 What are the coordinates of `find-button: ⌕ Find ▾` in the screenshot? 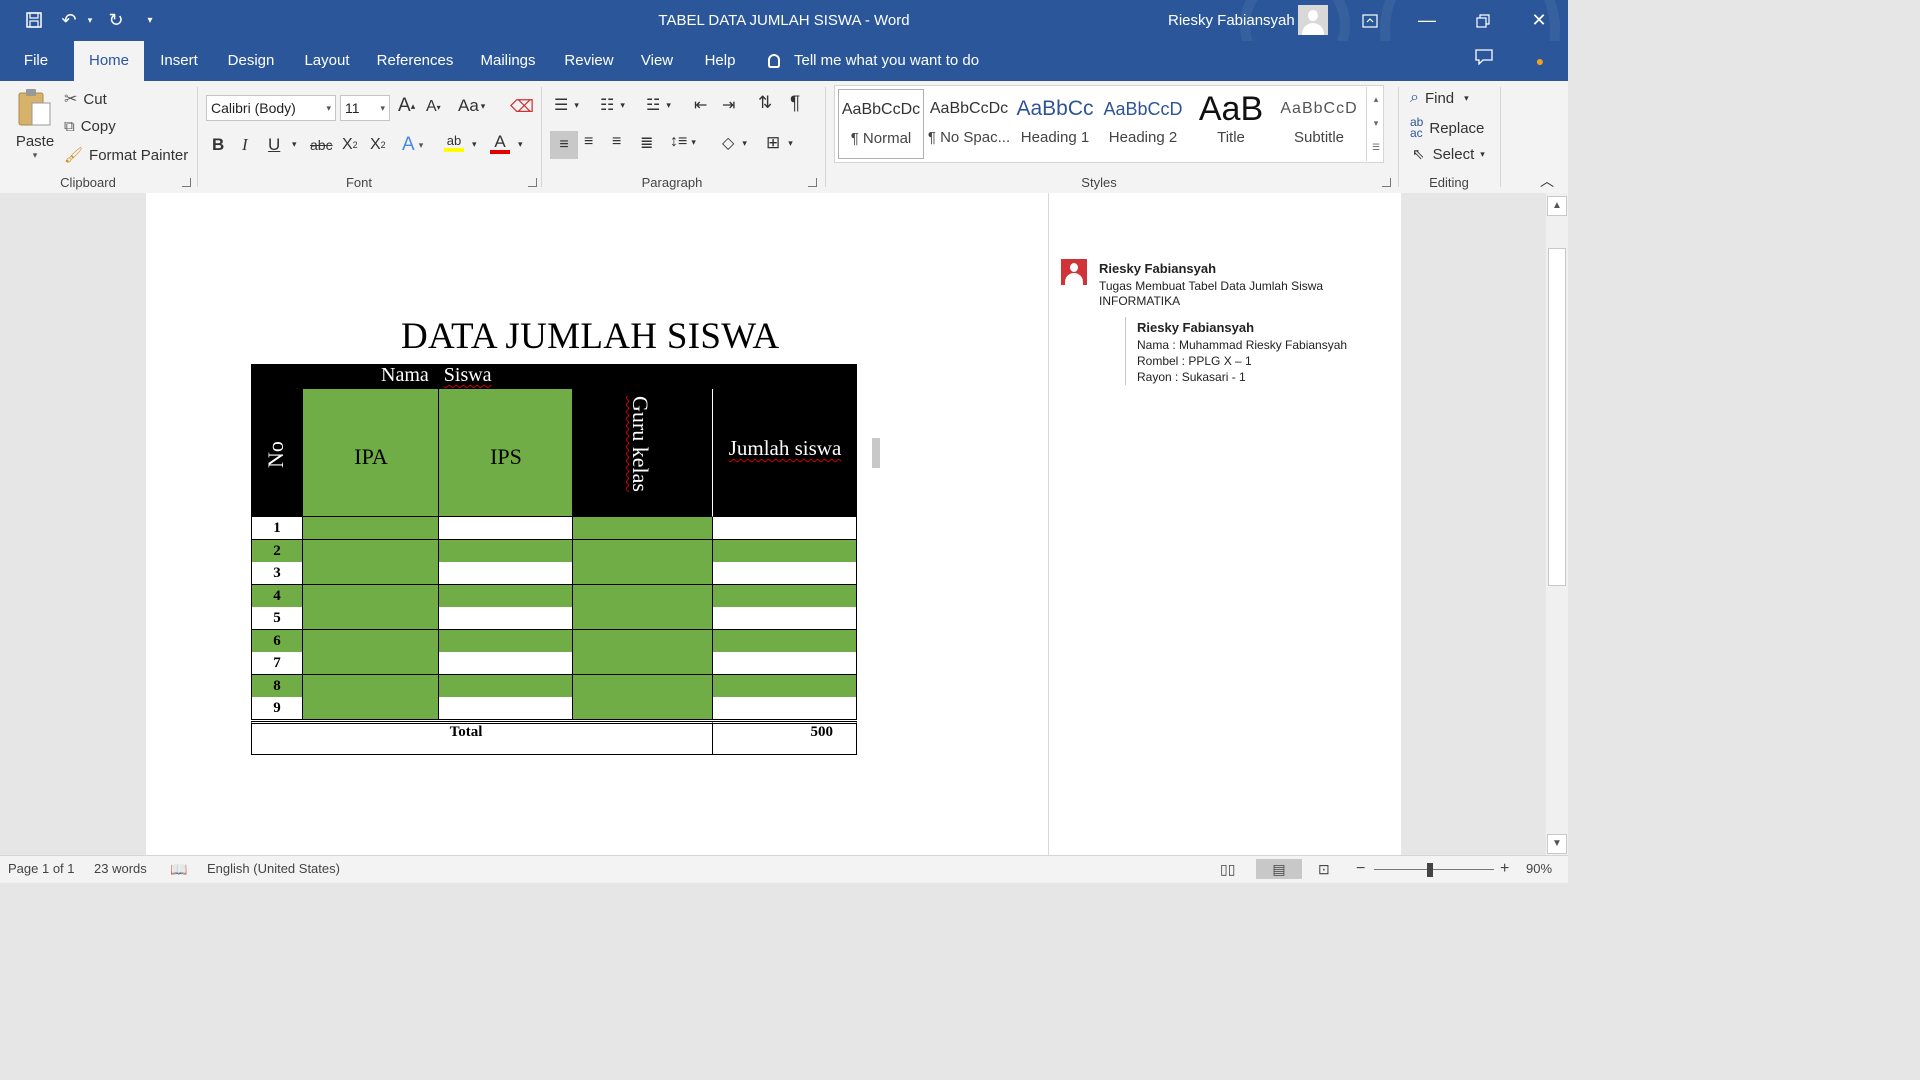 It's located at (1439, 98).